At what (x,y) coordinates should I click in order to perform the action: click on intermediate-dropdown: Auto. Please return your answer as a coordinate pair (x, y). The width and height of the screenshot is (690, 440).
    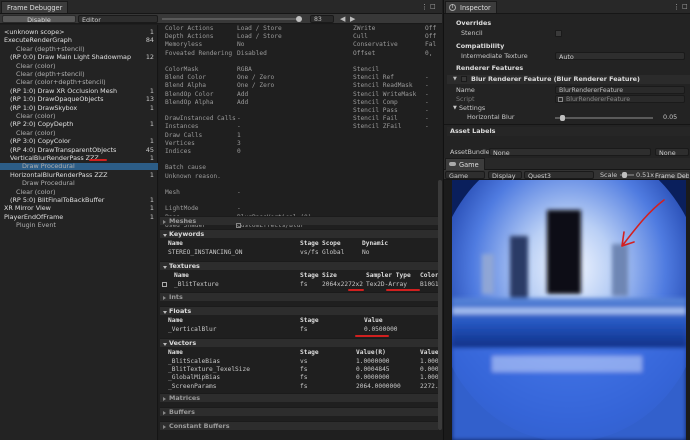
    Looking at the image, I should click on (620, 56).